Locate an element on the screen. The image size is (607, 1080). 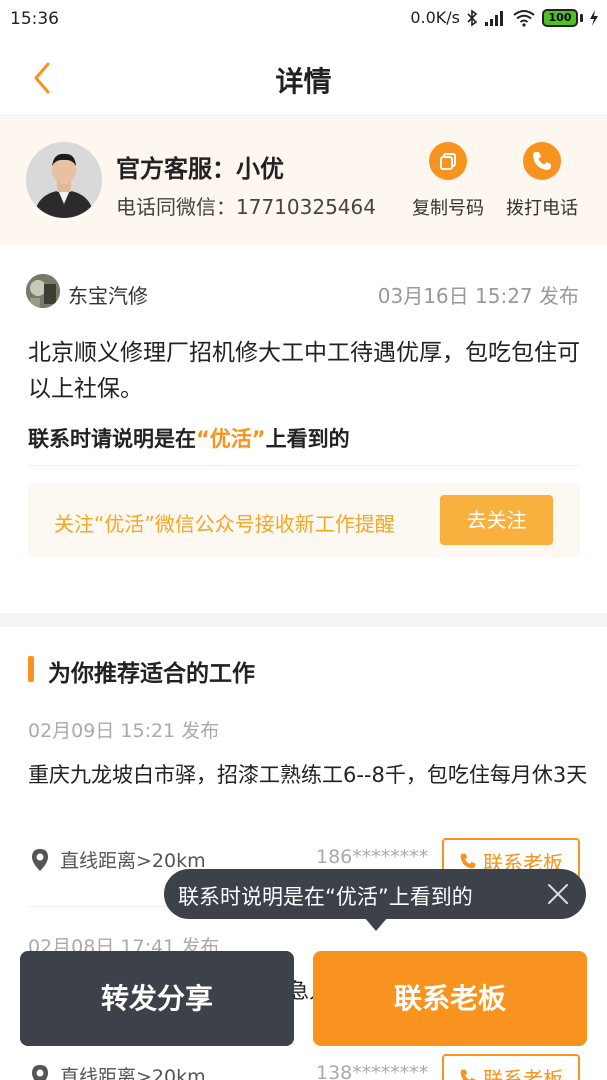
section-gap is located at coordinates (303, 620).